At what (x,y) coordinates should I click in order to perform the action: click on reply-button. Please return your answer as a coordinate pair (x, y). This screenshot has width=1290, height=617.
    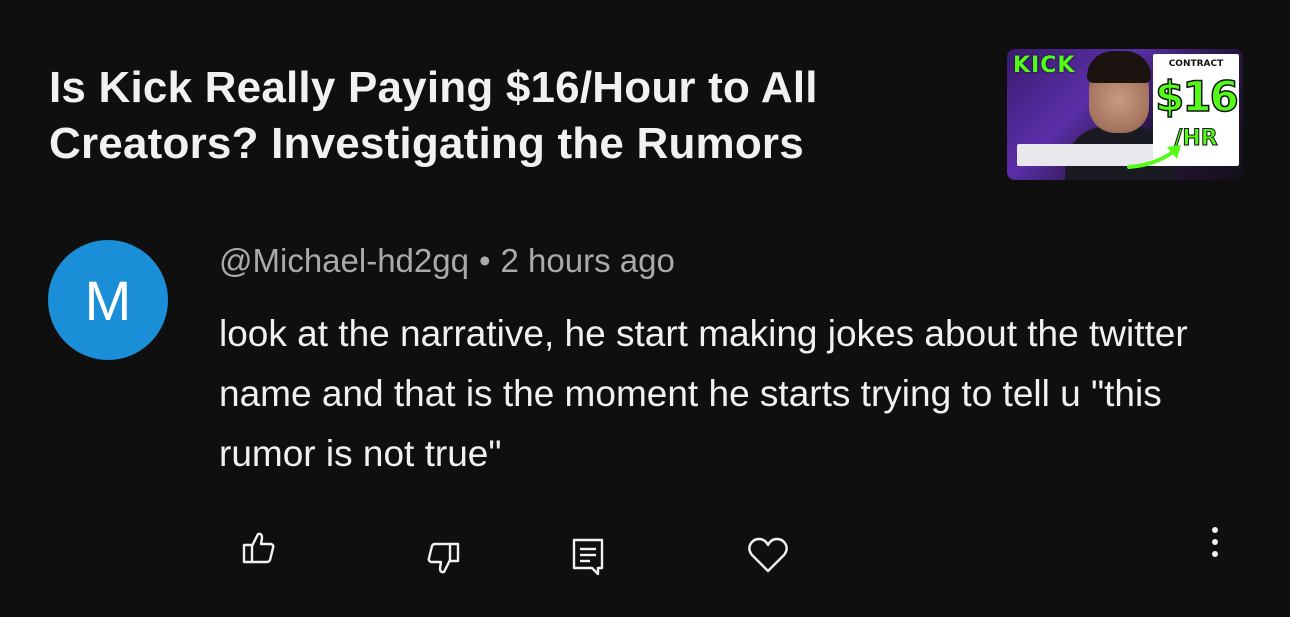
    Looking at the image, I should click on (588, 556).